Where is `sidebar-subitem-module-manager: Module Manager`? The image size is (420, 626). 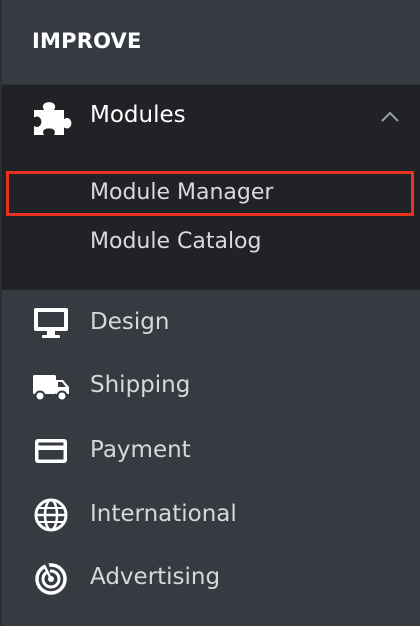 sidebar-subitem-module-manager: Module Manager is located at coordinates (211, 194).